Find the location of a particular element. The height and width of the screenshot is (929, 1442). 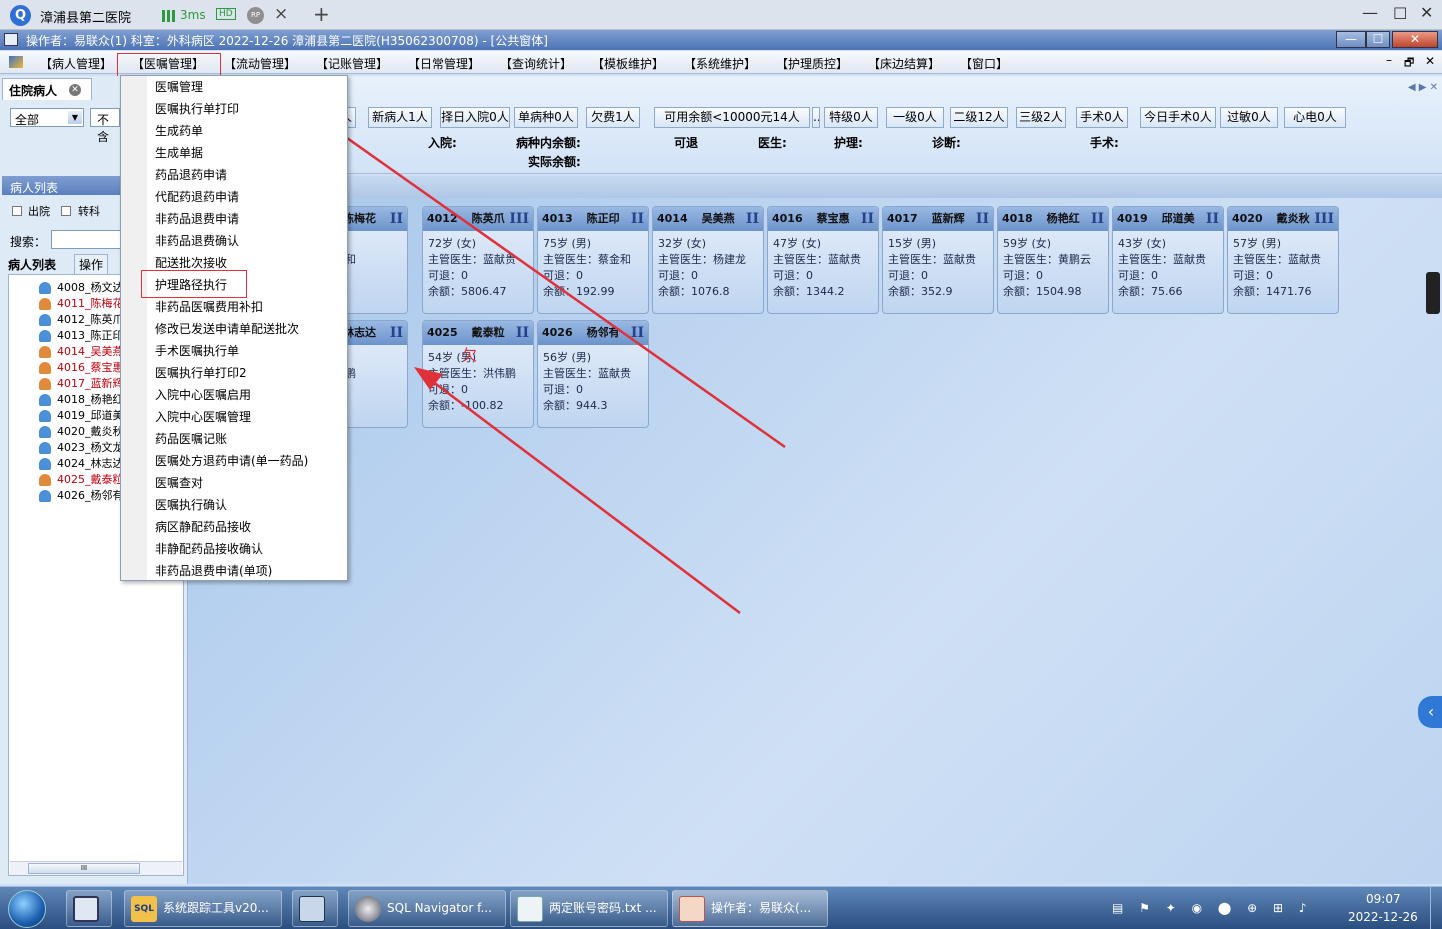

dropdown-item: 手术医嘱执行单 is located at coordinates (197, 350).